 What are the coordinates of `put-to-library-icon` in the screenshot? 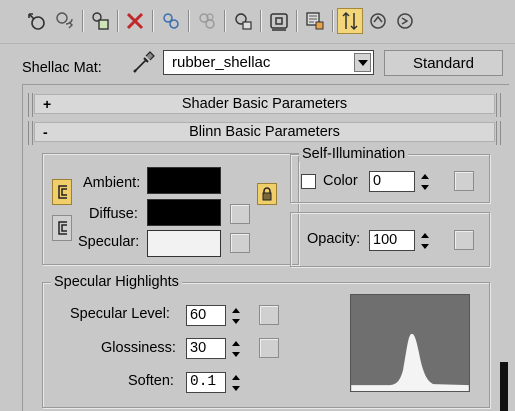 It's located at (243, 21).